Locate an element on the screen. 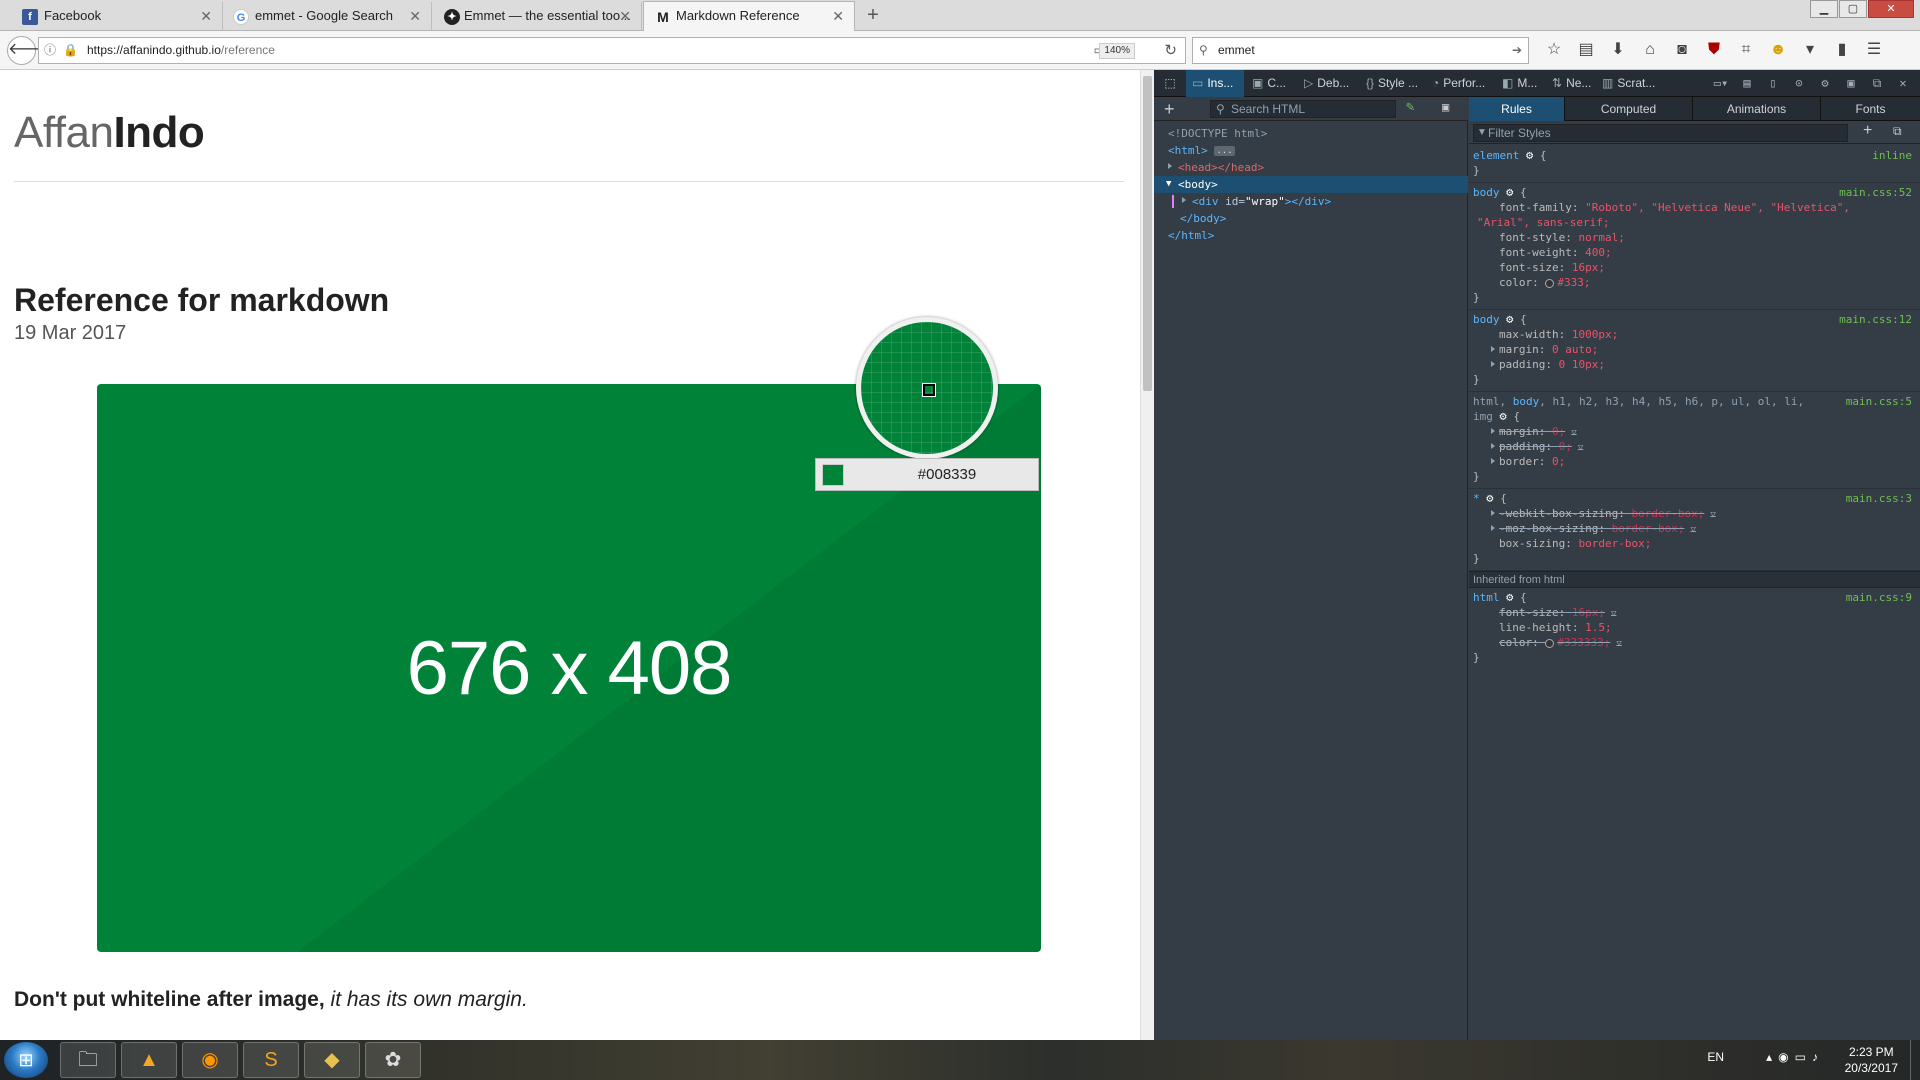 Image resolution: width=1920 pixels, height=1080 pixels. maximize-button: ▢ is located at coordinates (1853, 9).